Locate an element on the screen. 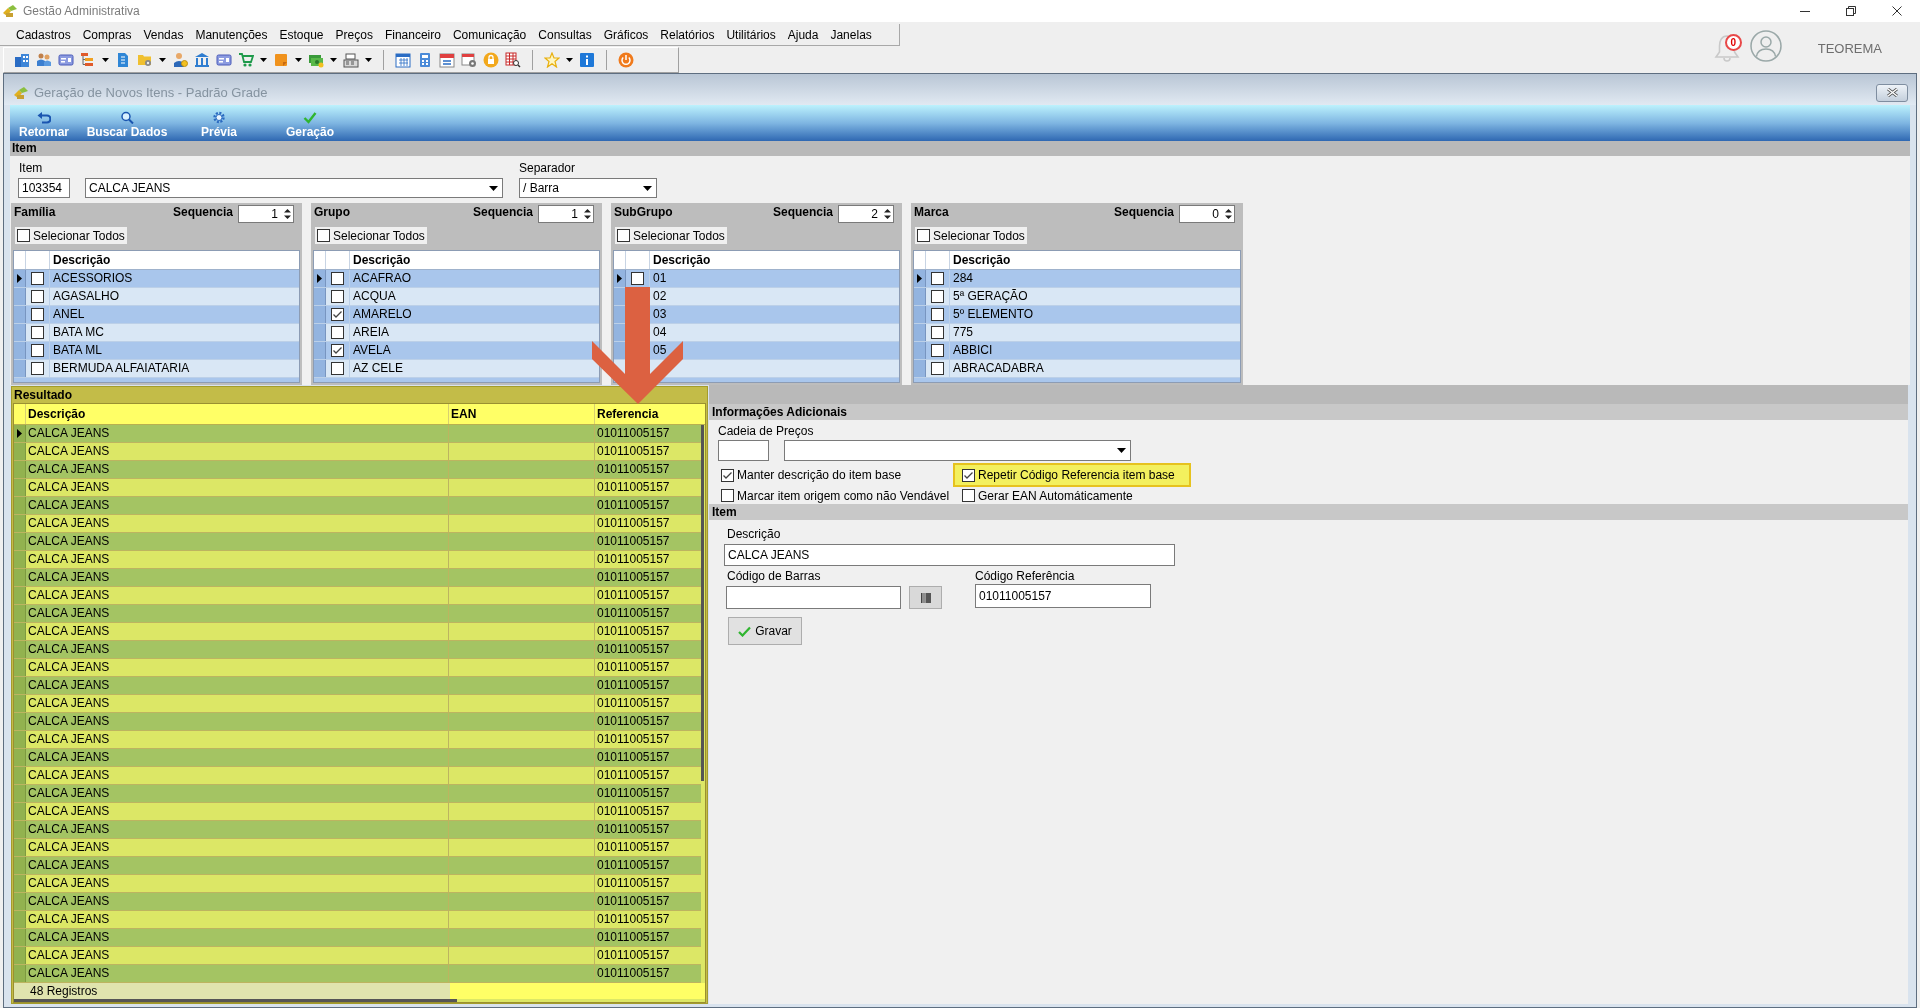 The image size is (1920, 1008). cash-register-icon is located at coordinates (351, 60).